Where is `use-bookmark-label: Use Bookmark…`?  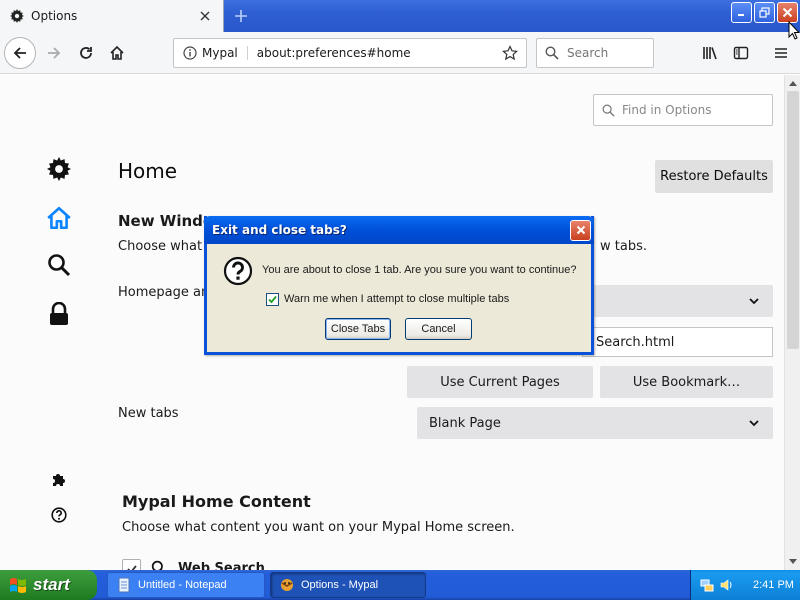 use-bookmark-label: Use Bookmark… is located at coordinates (686, 382).